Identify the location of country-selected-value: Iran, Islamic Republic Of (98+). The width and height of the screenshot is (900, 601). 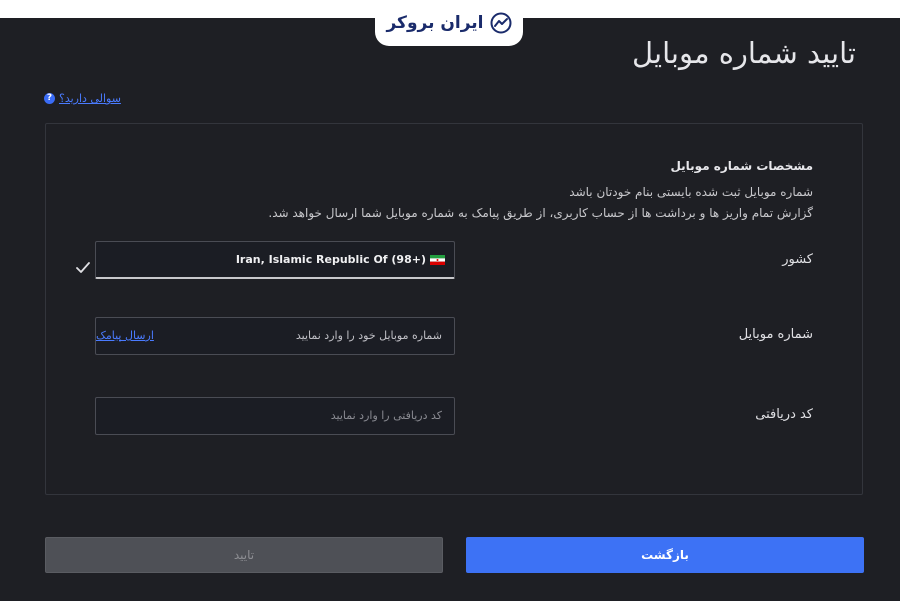
(340, 259).